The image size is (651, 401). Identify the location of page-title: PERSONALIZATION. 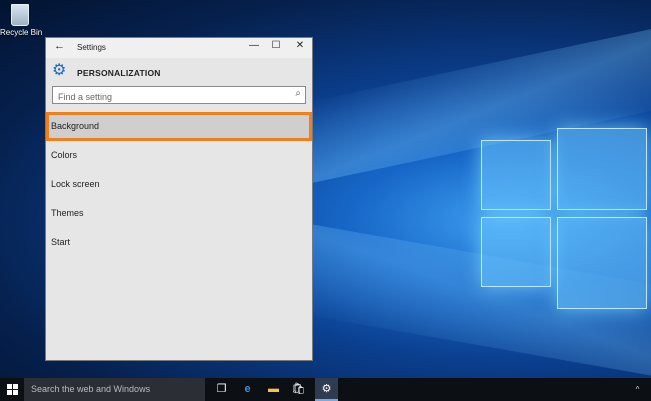
(119, 73).